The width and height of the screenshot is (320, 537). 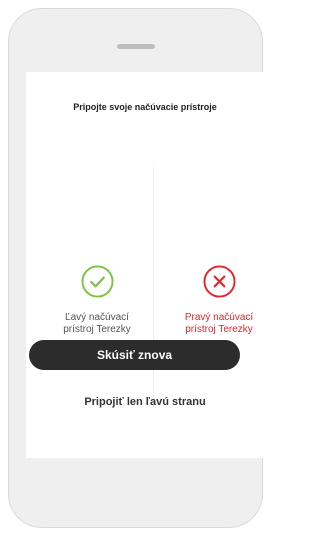 What do you see at coordinates (145, 107) in the screenshot?
I see `page-title: Pripojte svoje načúvacie prístroje` at bounding box center [145, 107].